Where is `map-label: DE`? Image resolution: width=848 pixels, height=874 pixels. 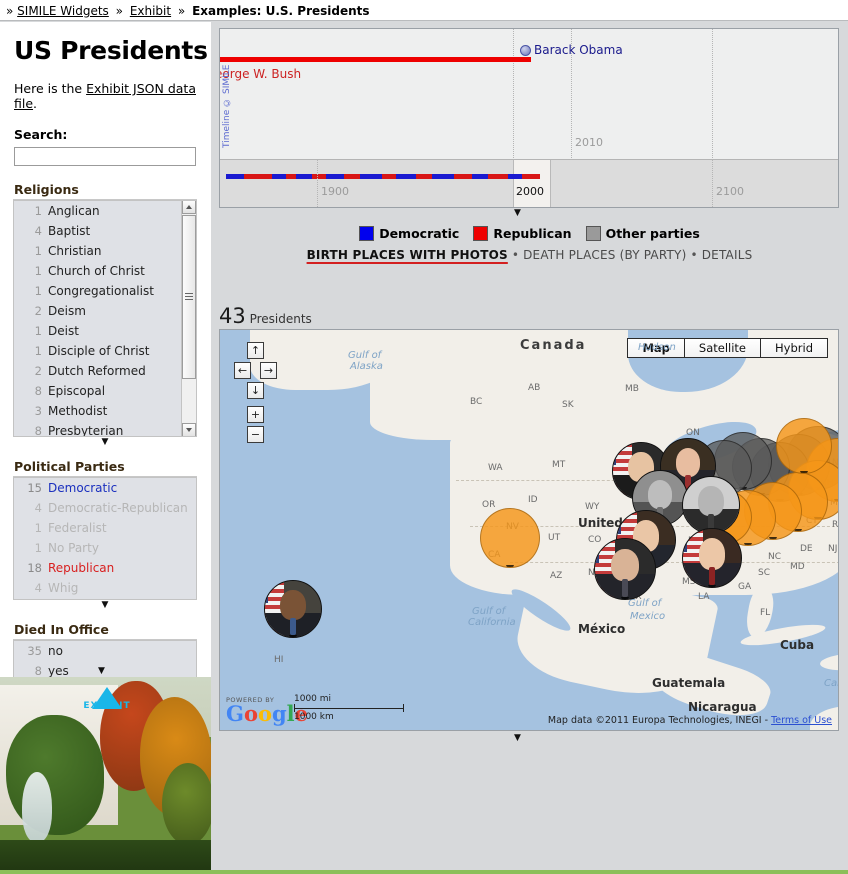 map-label: DE is located at coordinates (806, 549).